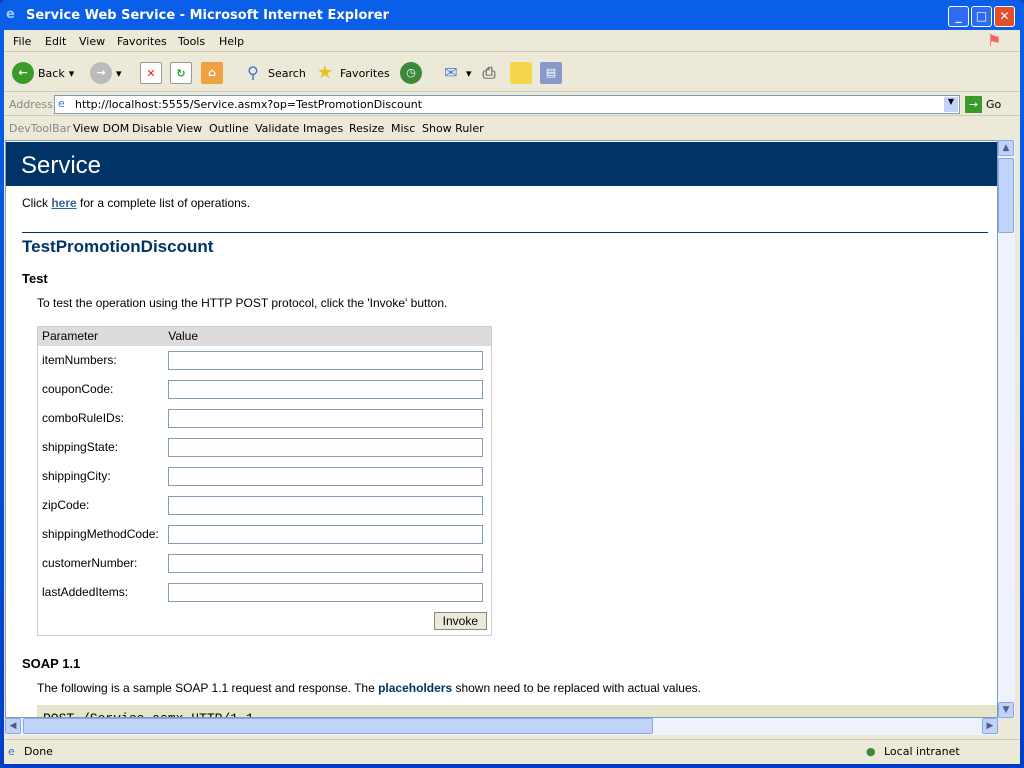 This screenshot has width=1024, height=768. I want to click on windows-logo-icon: ⚑, so click(994, 40).